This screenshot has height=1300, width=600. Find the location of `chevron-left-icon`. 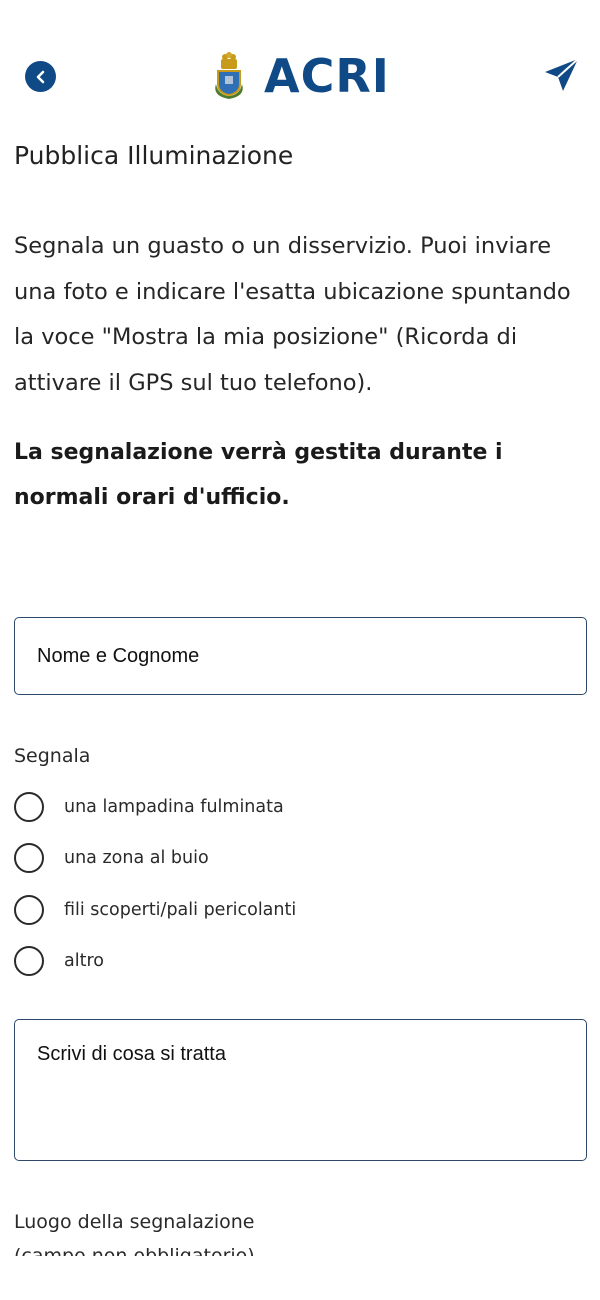

chevron-left-icon is located at coordinates (40, 76).